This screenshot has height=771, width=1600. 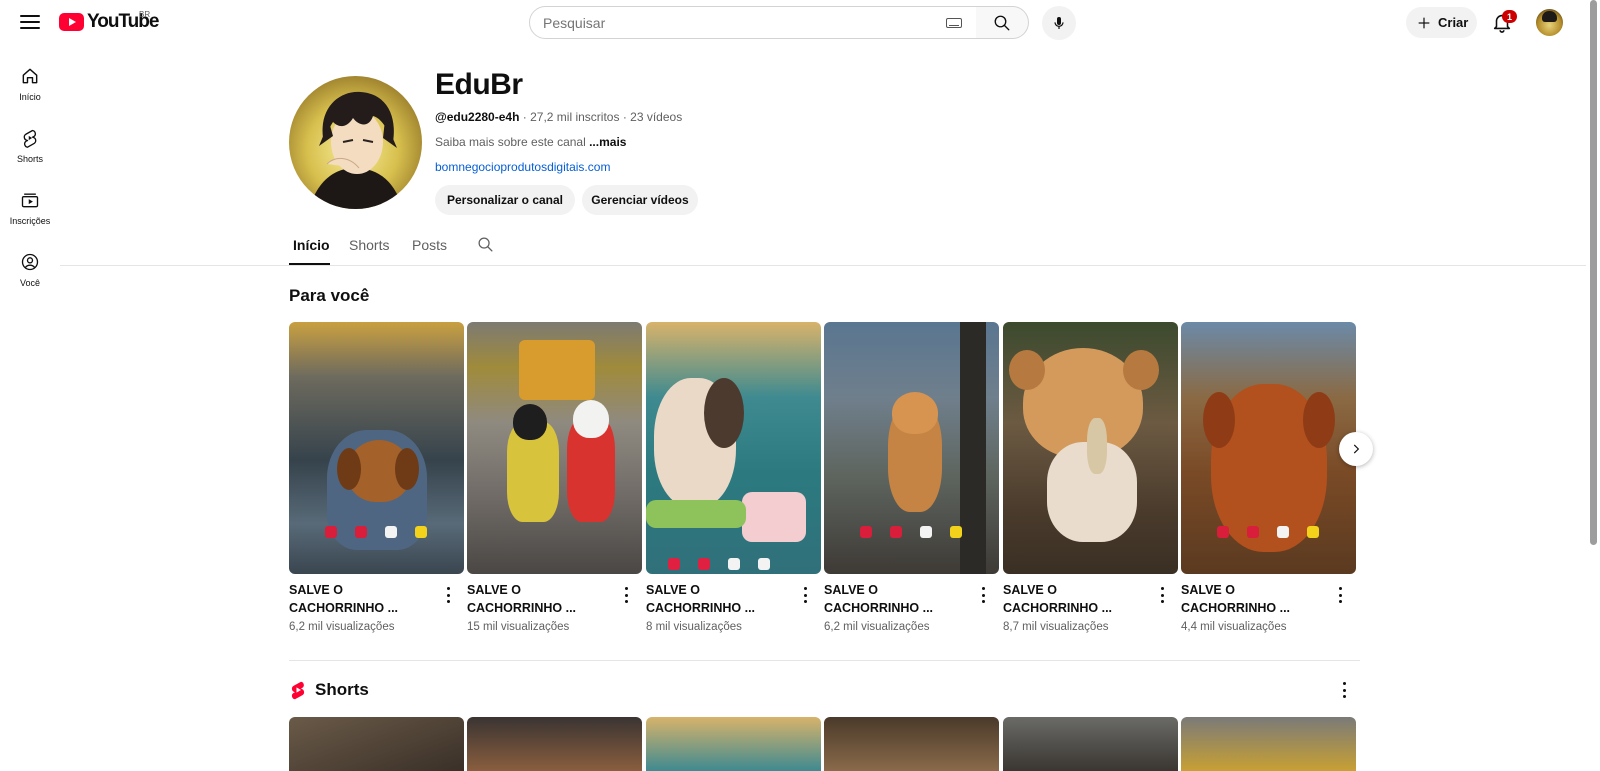 I want to click on search-input, so click(x=744, y=22).